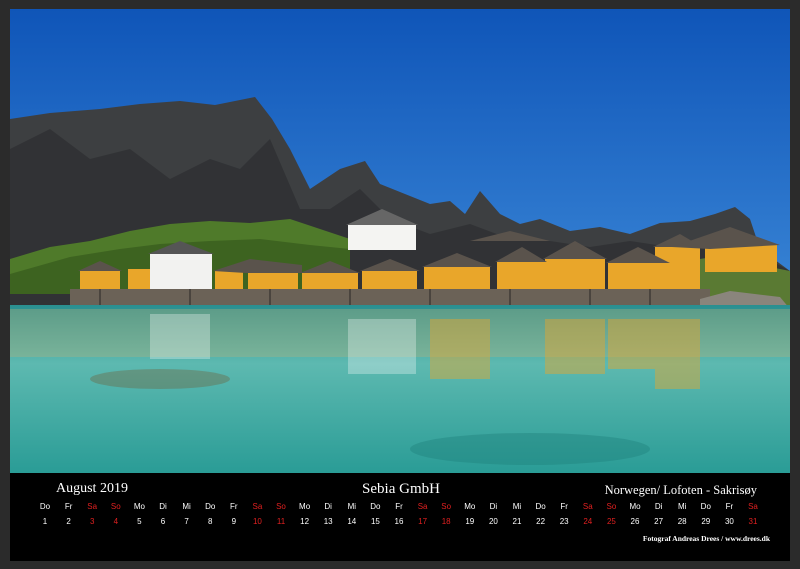  What do you see at coordinates (611, 521) in the screenshot?
I see `day-number: 25` at bounding box center [611, 521].